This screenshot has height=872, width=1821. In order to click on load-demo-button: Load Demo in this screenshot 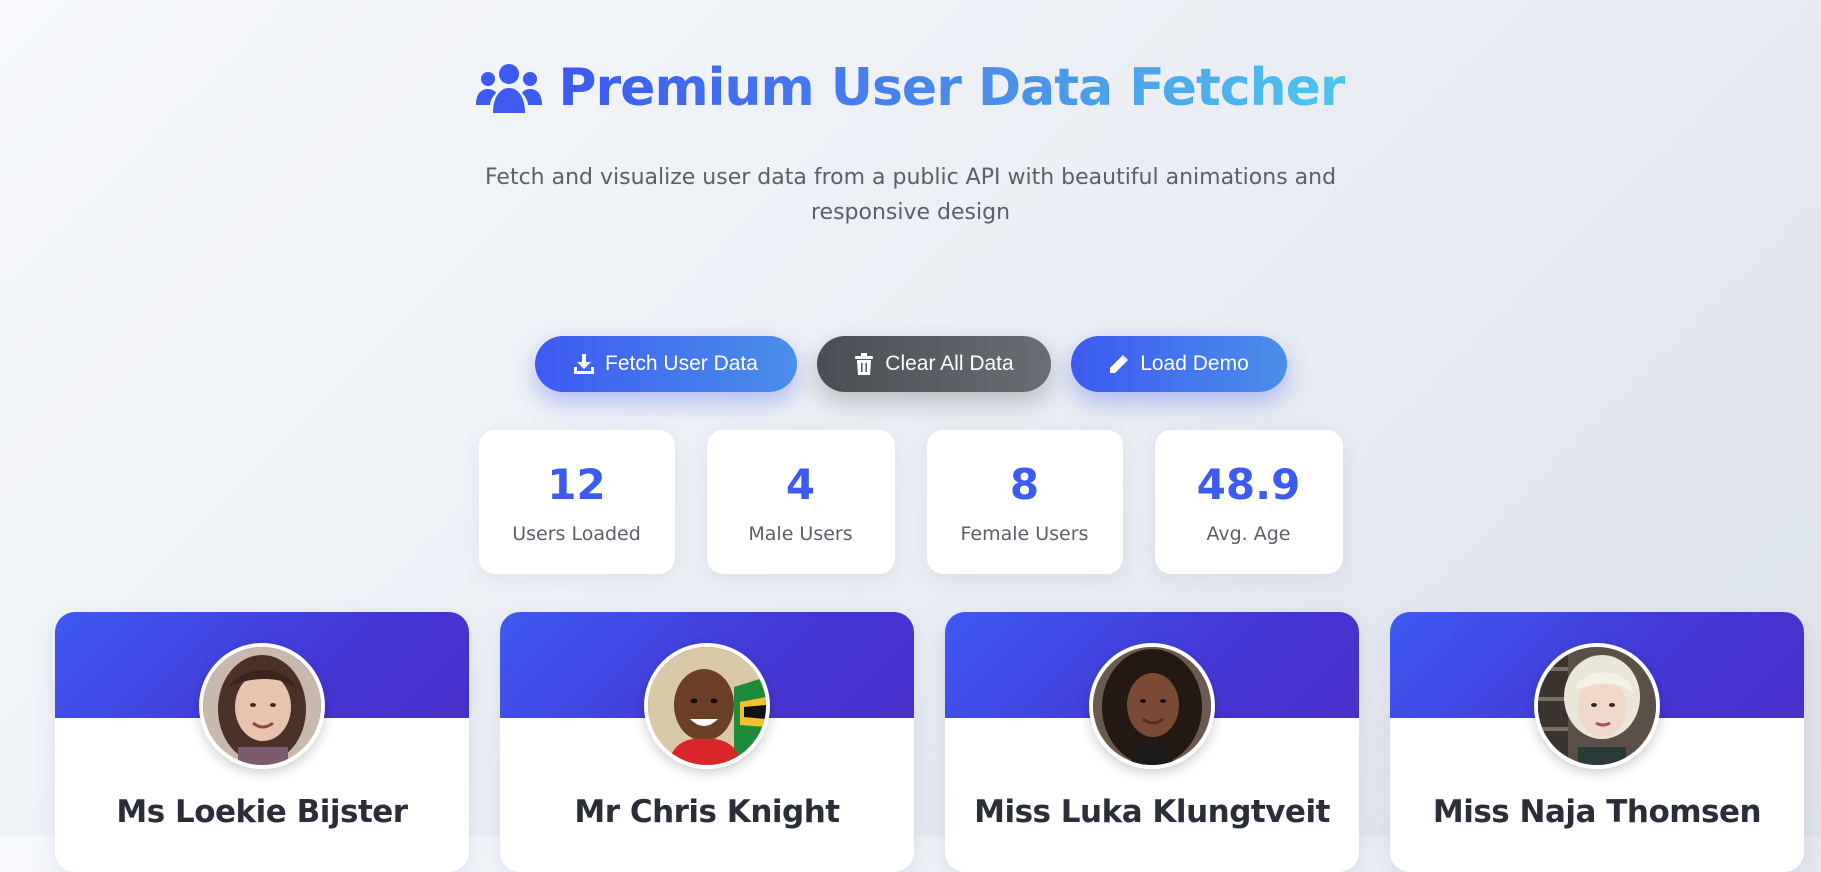, I will do `click(1178, 364)`.